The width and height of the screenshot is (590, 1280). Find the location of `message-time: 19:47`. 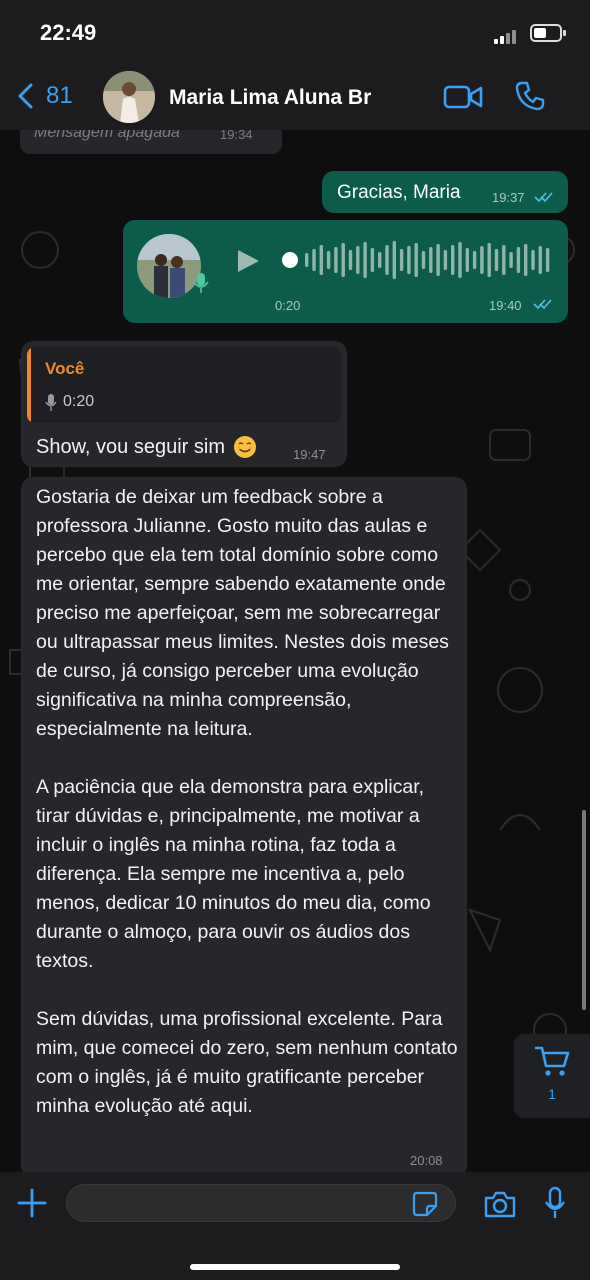

message-time: 19:47 is located at coordinates (309, 454).